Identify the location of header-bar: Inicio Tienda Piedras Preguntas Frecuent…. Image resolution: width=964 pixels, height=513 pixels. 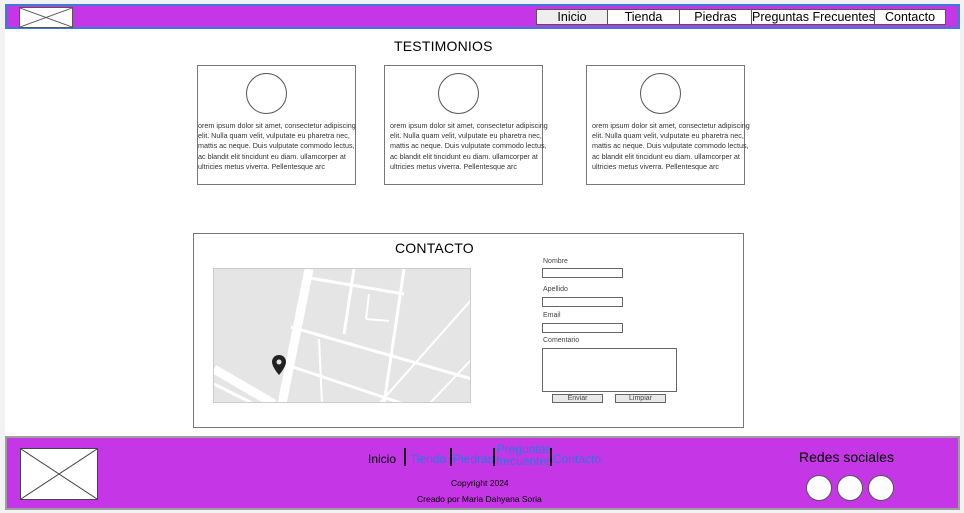
(482, 16).